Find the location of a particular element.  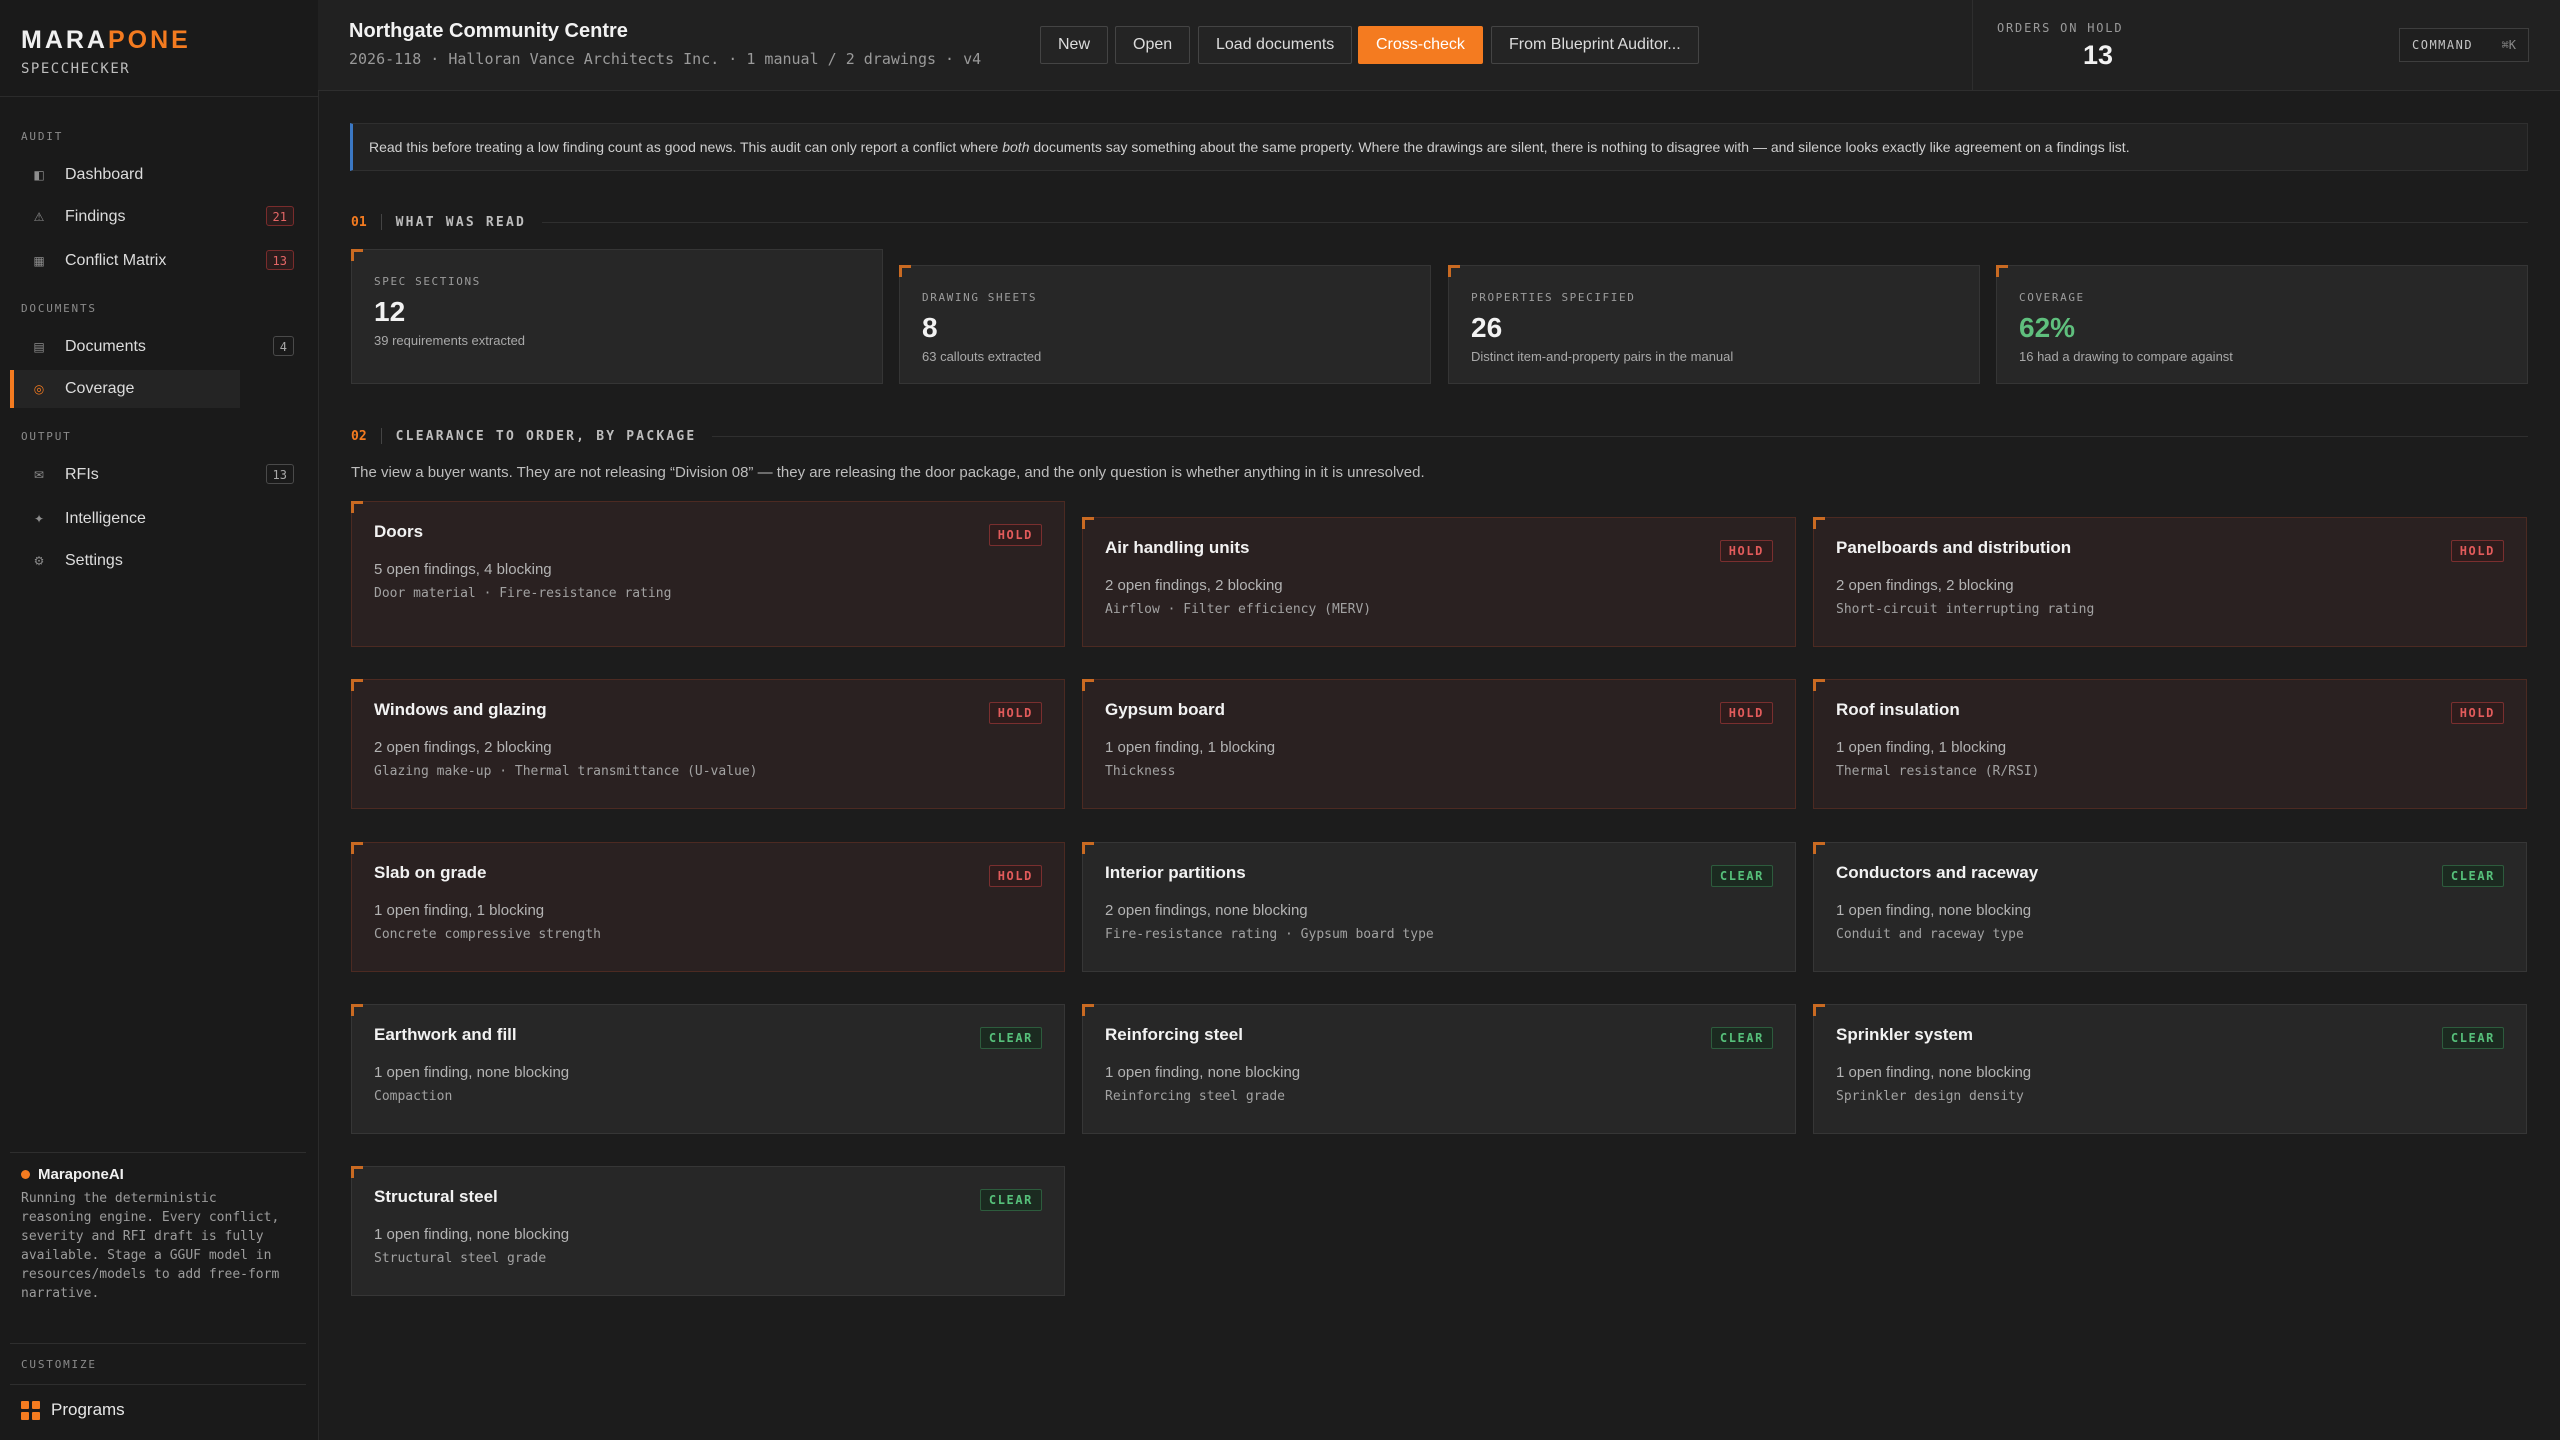

matrix-icon: ▦ is located at coordinates (39, 261).